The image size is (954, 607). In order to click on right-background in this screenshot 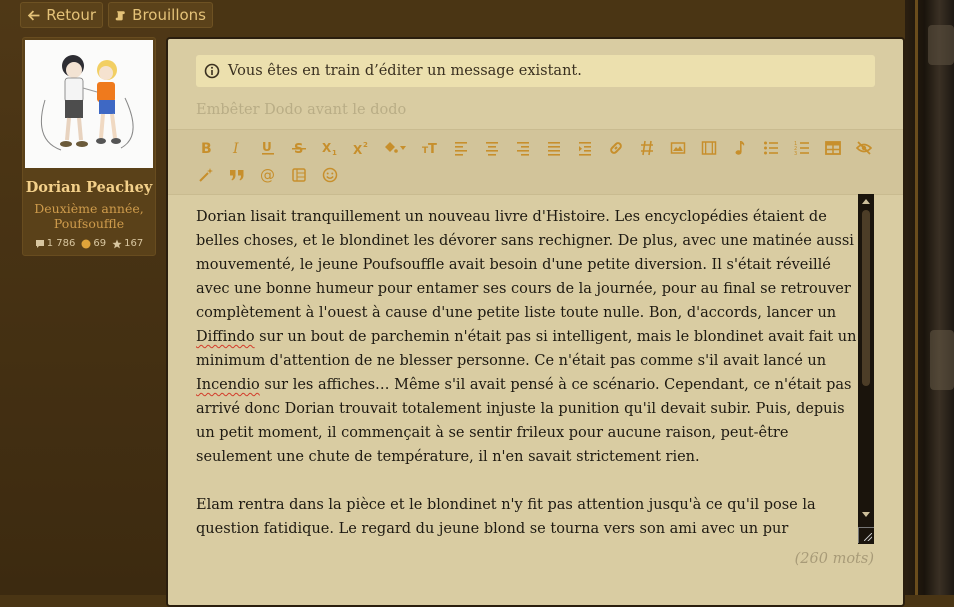, I will do `click(929, 297)`.